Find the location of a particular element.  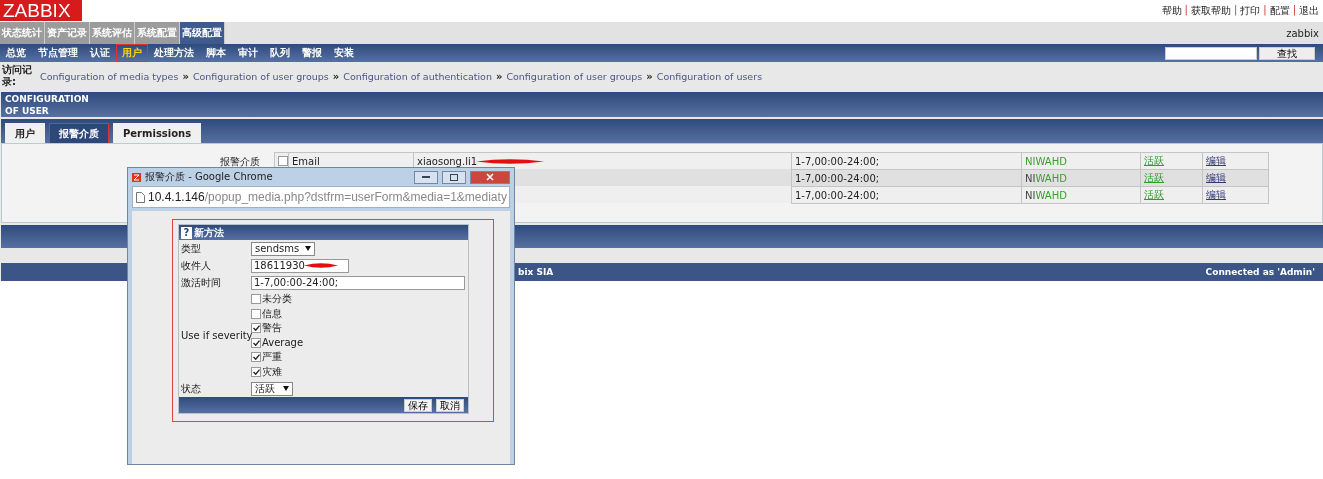

maximize-button is located at coordinates (454, 177).